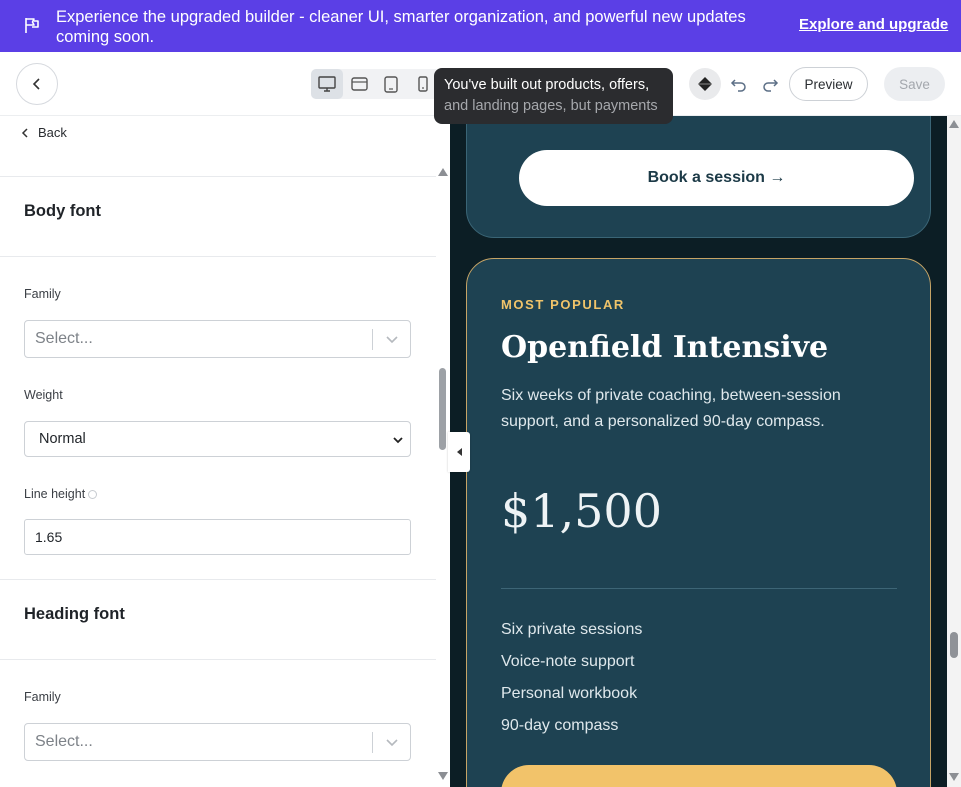 The width and height of the screenshot is (961, 787). Describe the element at coordinates (572, 629) in the screenshot. I see `feature-item: Six private sessions` at that location.